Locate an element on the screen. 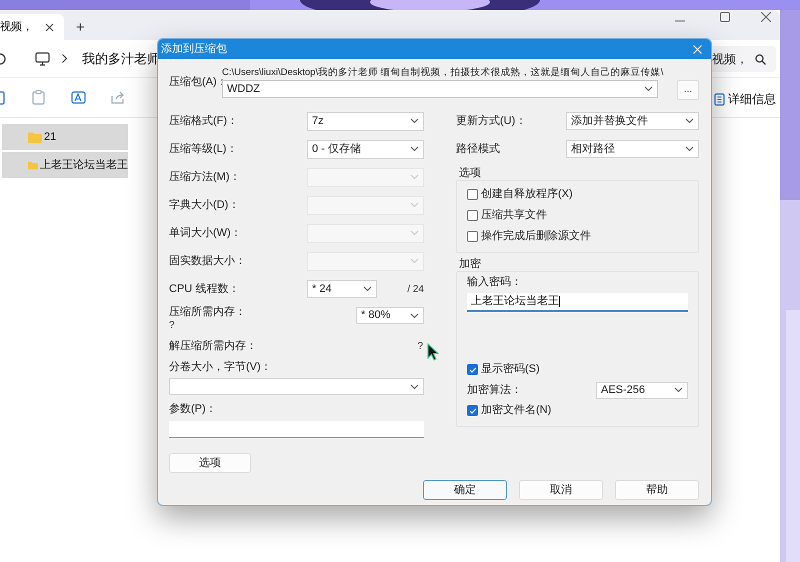 This screenshot has height=562, width=800. options-button: 选项 is located at coordinates (210, 463).